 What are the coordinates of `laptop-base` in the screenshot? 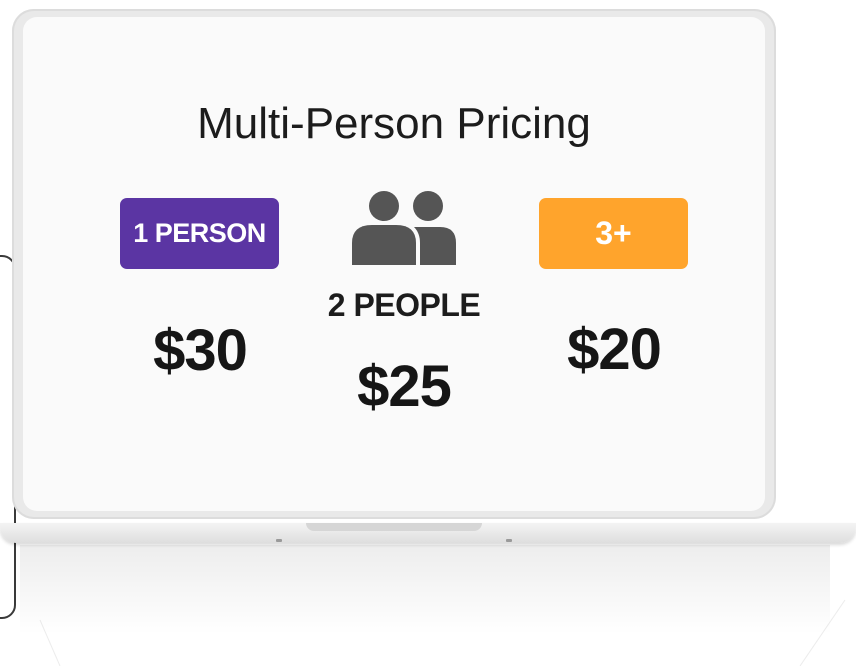 It's located at (428, 532).